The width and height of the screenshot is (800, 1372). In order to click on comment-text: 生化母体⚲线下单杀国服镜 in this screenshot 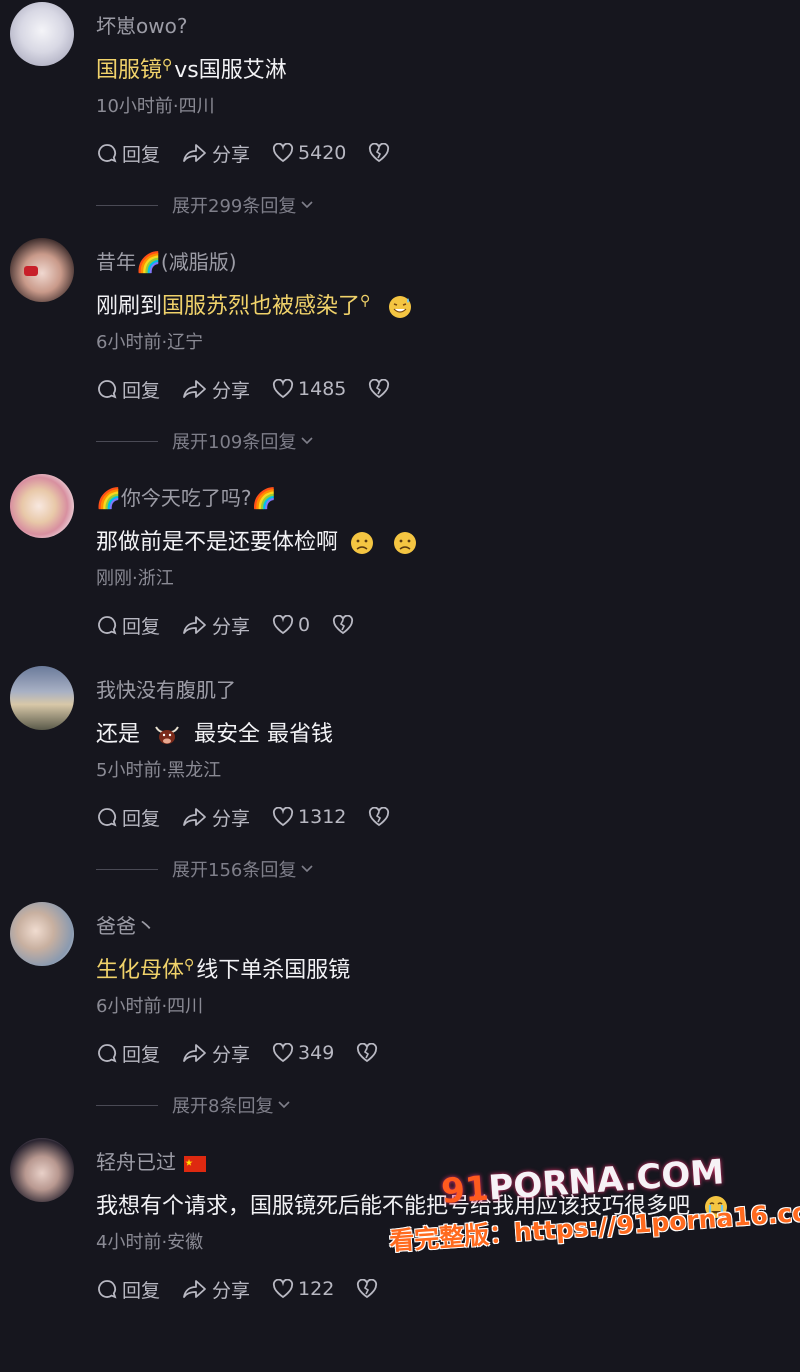, I will do `click(223, 968)`.